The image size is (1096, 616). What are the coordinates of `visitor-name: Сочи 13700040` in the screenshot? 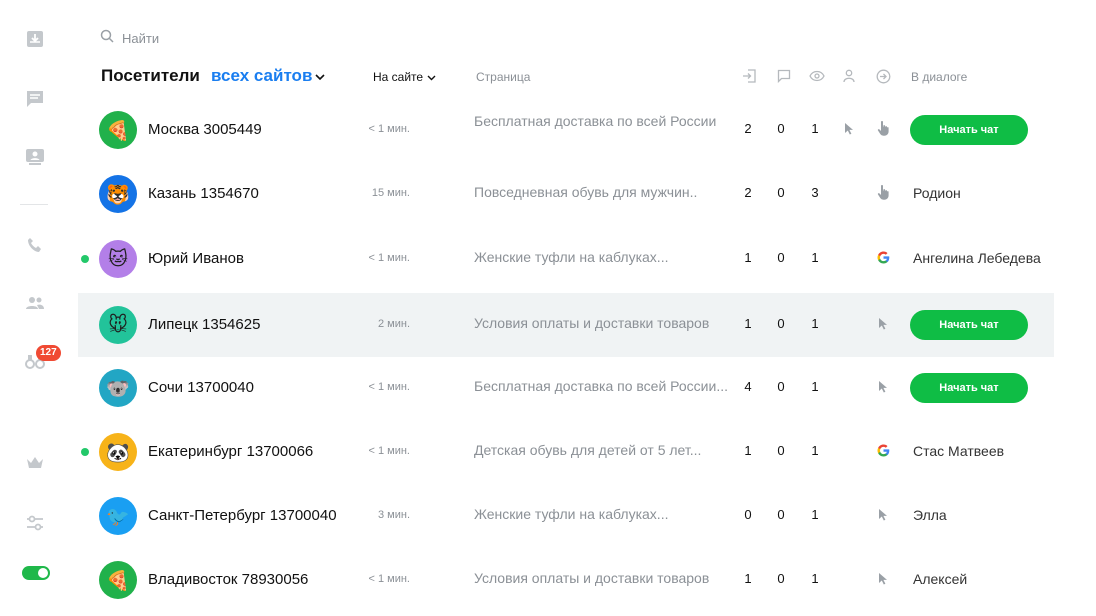 It's located at (201, 387).